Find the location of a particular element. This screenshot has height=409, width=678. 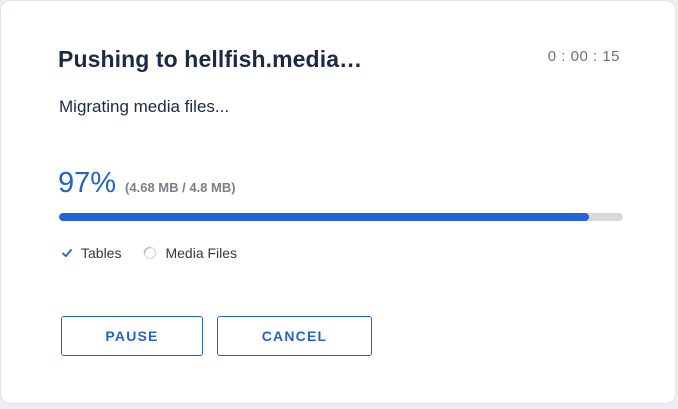

cancel-button: CANCEL is located at coordinates (294, 336).